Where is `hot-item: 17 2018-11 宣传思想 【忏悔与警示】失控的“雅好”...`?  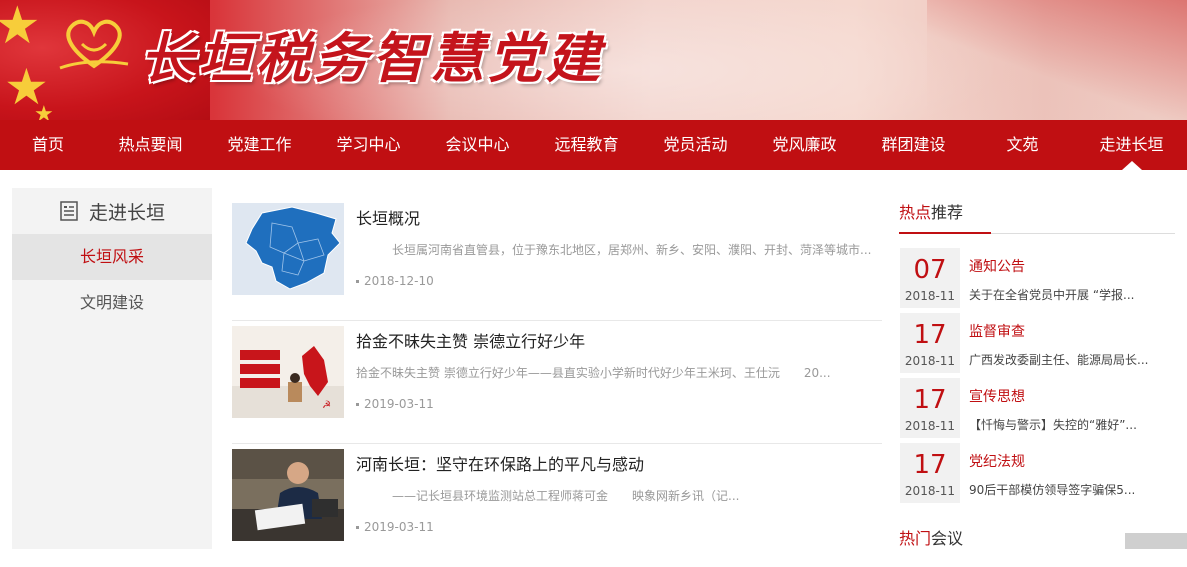 hot-item: 17 2018-11 宣传思想 【忏悔与警示】失控的“雅好”... is located at coordinates (1037, 408).